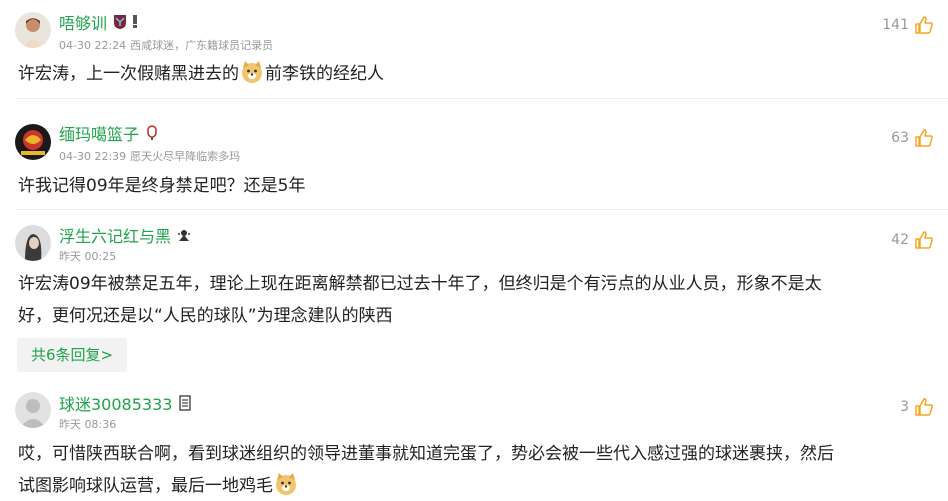  I want to click on like-button: 3, so click(917, 407).